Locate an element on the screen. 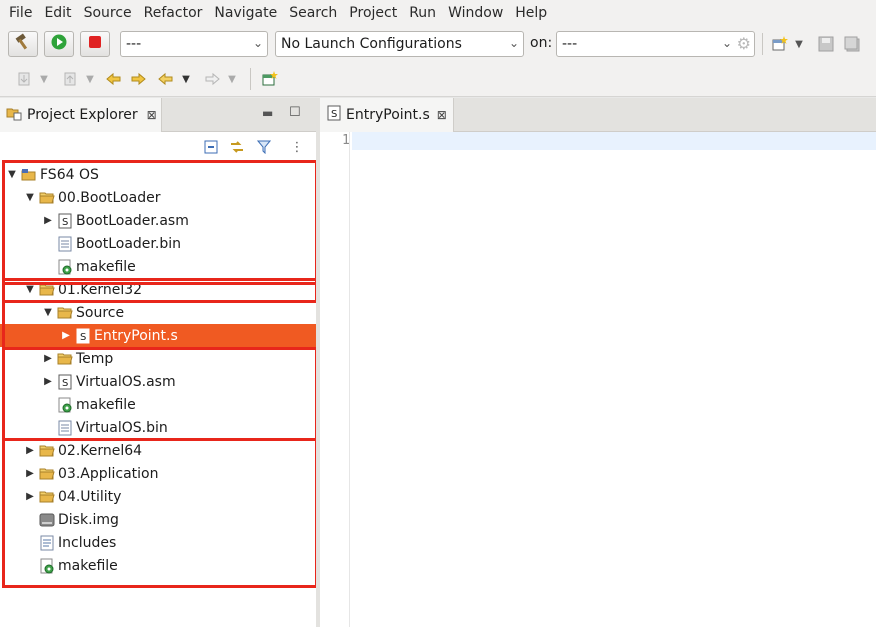 The image size is (876, 627). run-button is located at coordinates (59, 44).